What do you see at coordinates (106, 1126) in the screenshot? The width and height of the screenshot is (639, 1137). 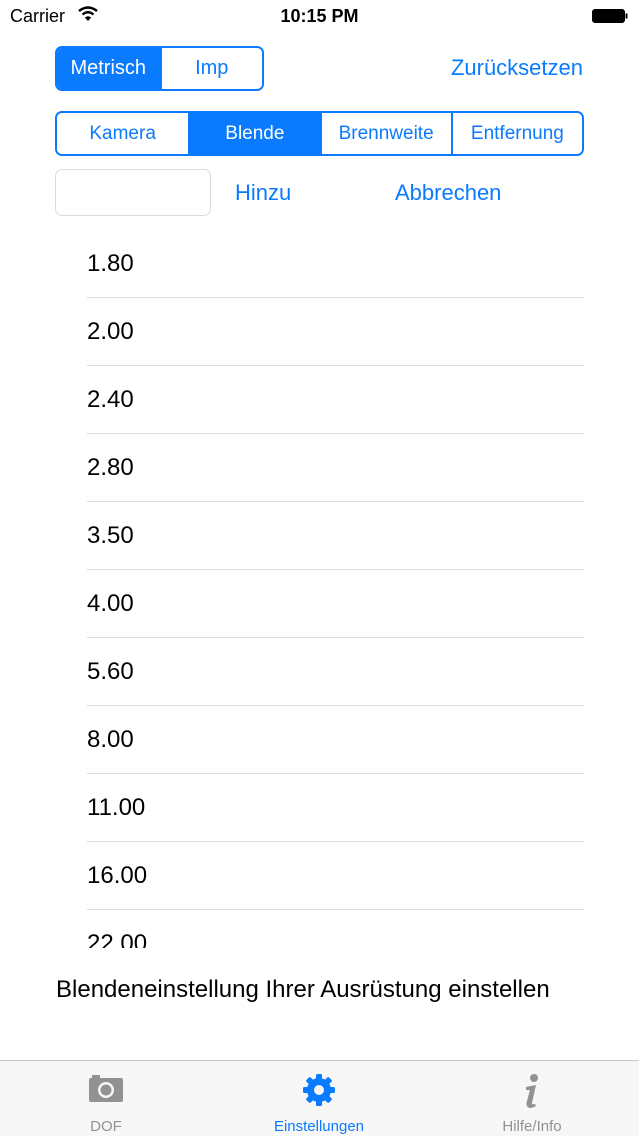 I see `tab-label: DOF` at bounding box center [106, 1126].